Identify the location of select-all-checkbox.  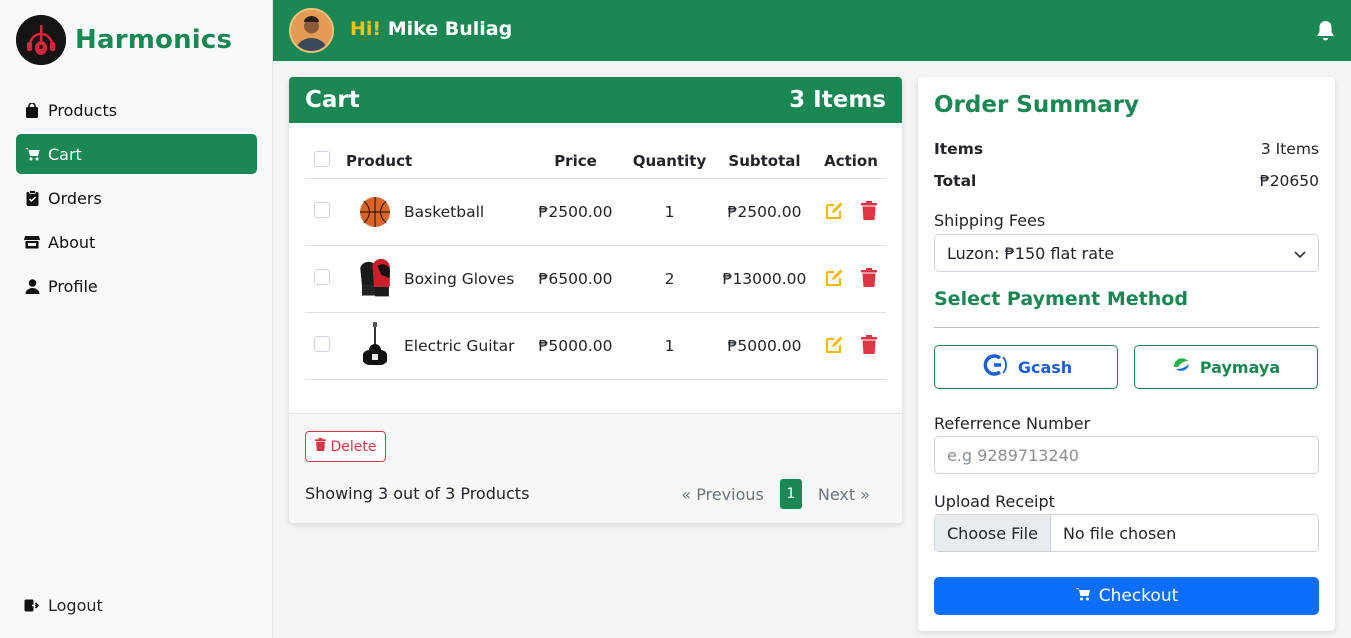
(322, 158).